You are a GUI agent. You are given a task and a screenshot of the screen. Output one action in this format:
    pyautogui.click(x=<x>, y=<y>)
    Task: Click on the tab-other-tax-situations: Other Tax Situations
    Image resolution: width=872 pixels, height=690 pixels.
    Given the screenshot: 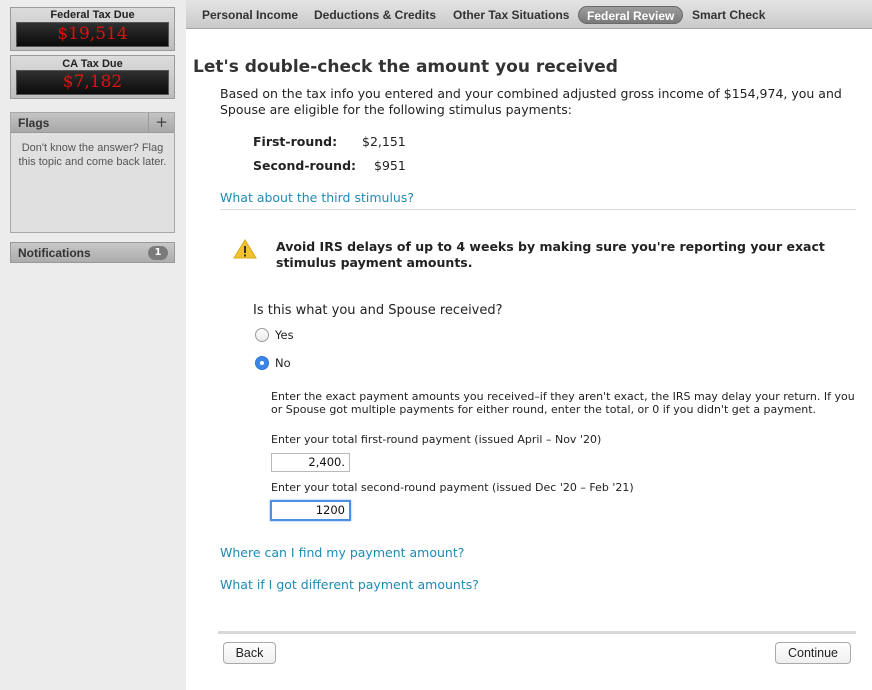 What is the action you would take?
    pyautogui.click(x=511, y=15)
    